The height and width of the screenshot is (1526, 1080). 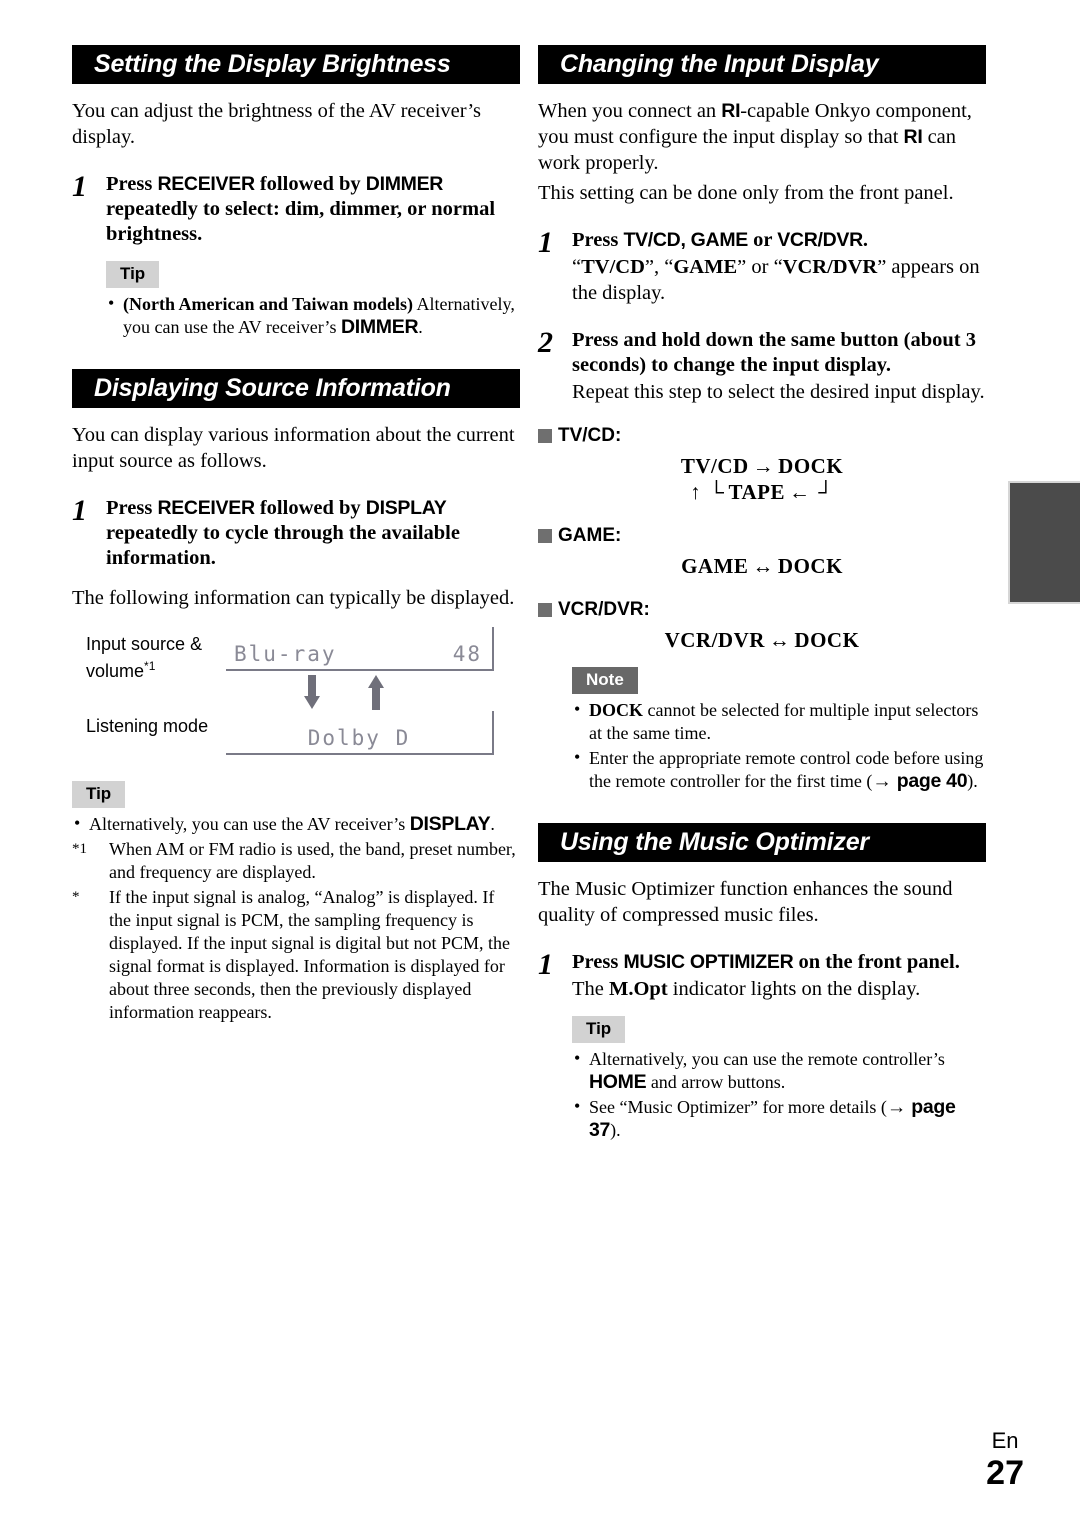 What do you see at coordinates (613, 267) in the screenshot?
I see `display-value-tvcd: TV/CD` at bounding box center [613, 267].